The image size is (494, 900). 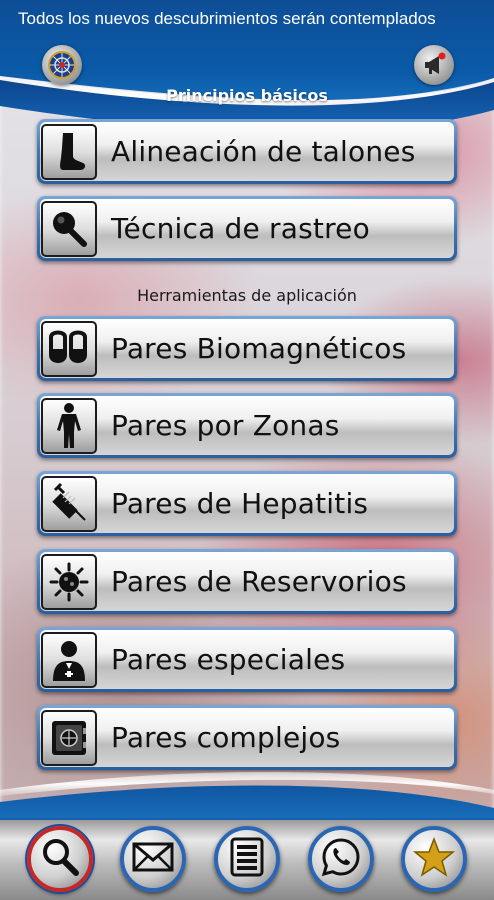 What do you see at coordinates (434, 65) in the screenshot?
I see `megaphone-icon` at bounding box center [434, 65].